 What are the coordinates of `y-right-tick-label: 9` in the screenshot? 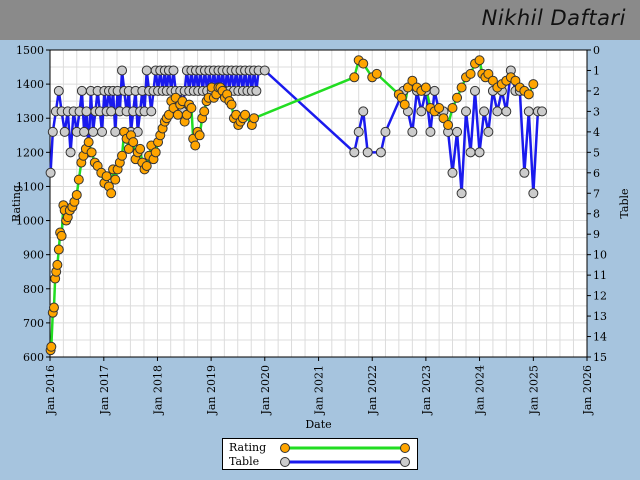 It's located at (596, 234).